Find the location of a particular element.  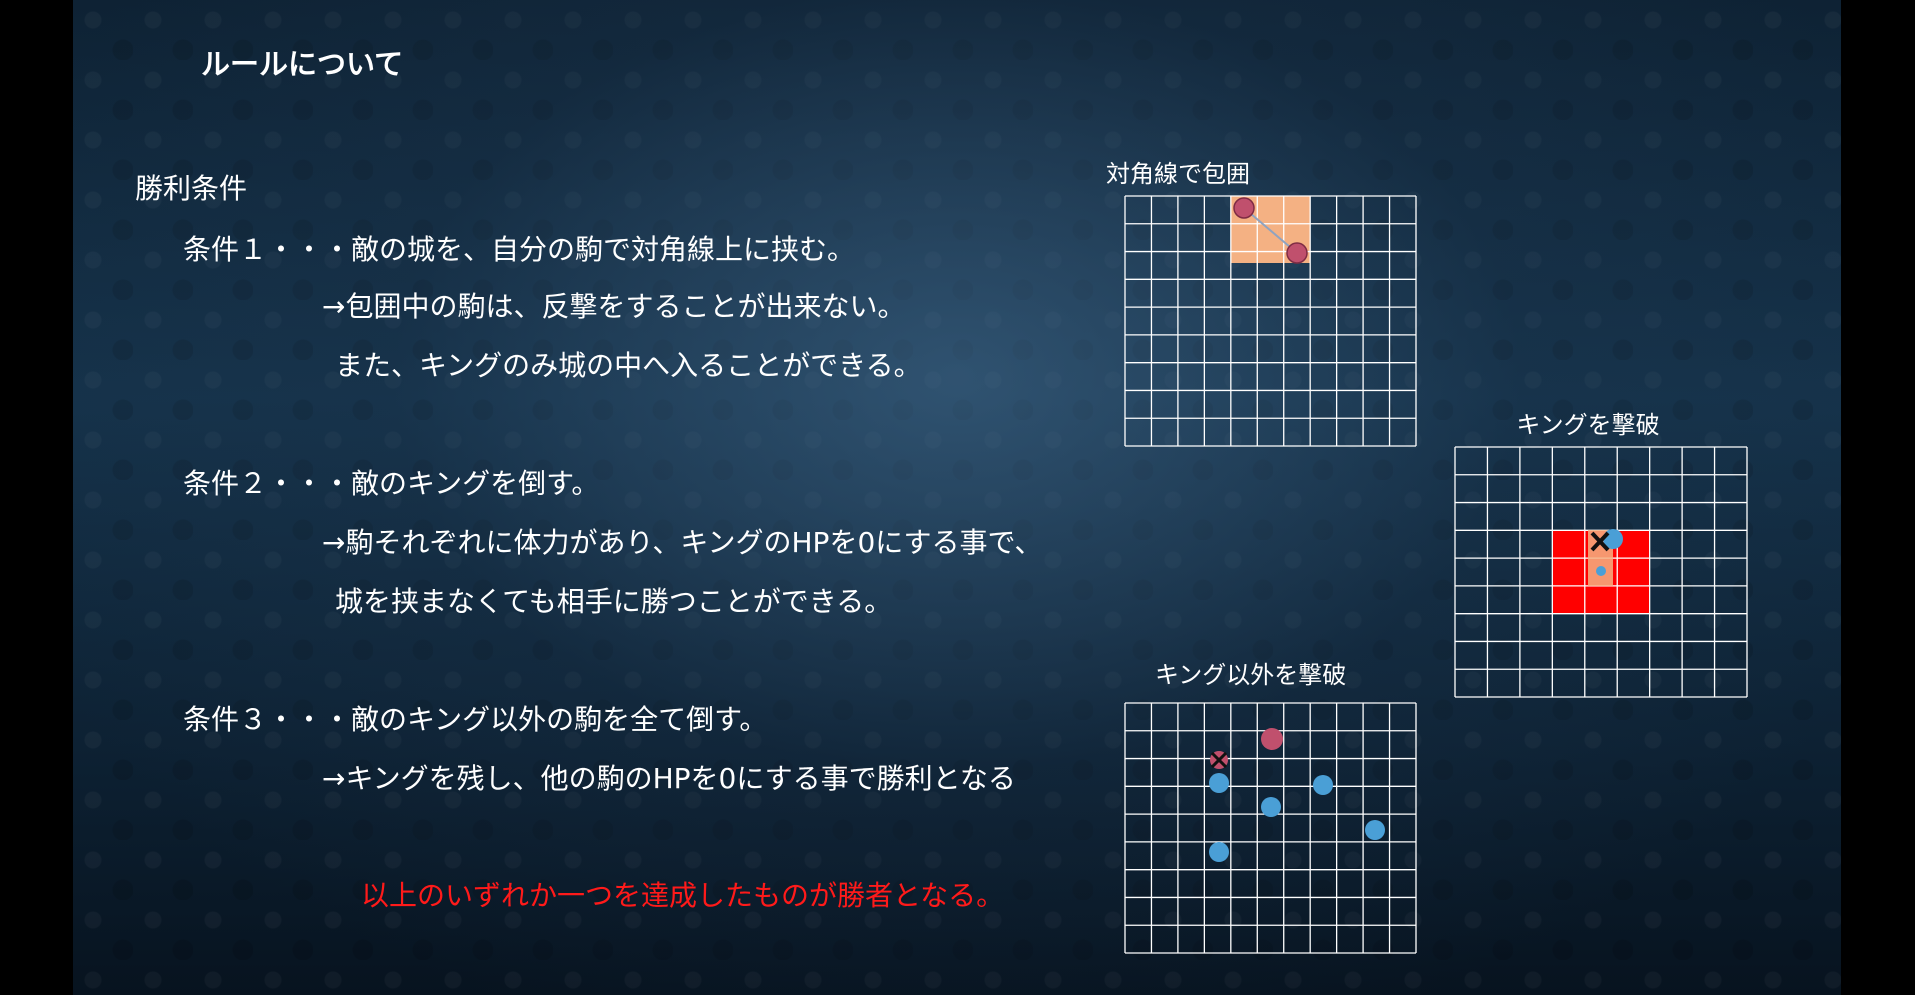

condition-2-note-2: 城を挟まなくても相手に勝つことができる。 is located at coordinates (614, 601).